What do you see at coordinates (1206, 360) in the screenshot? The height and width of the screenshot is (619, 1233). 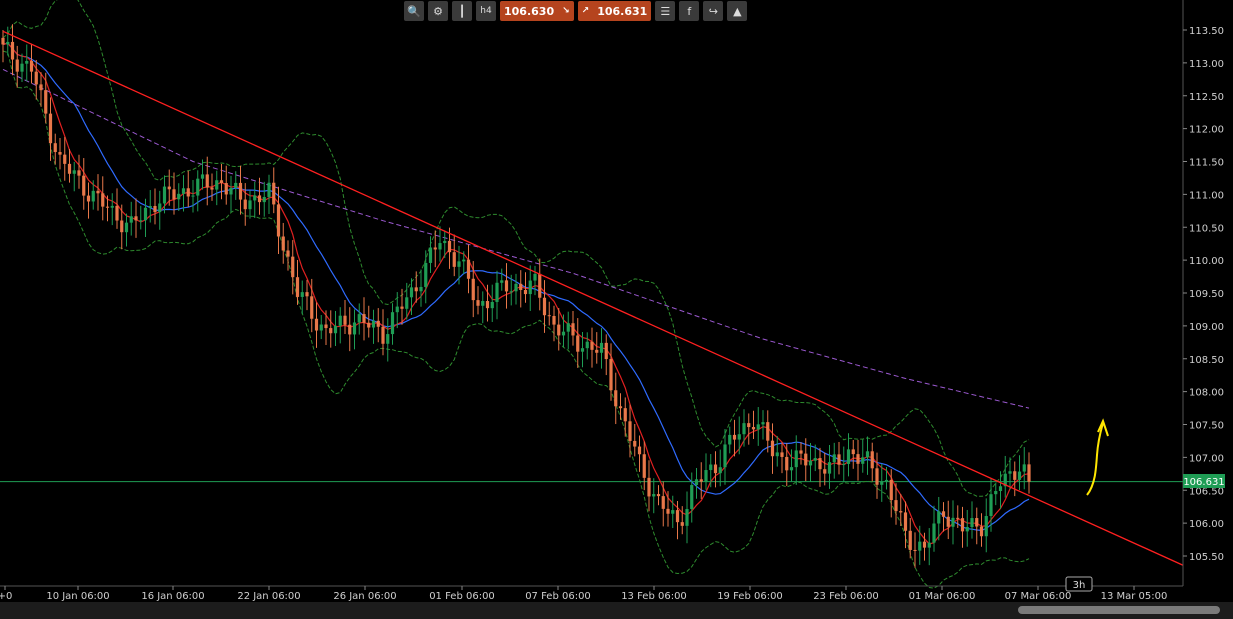 I see `price-tick-label: 108.50` at bounding box center [1206, 360].